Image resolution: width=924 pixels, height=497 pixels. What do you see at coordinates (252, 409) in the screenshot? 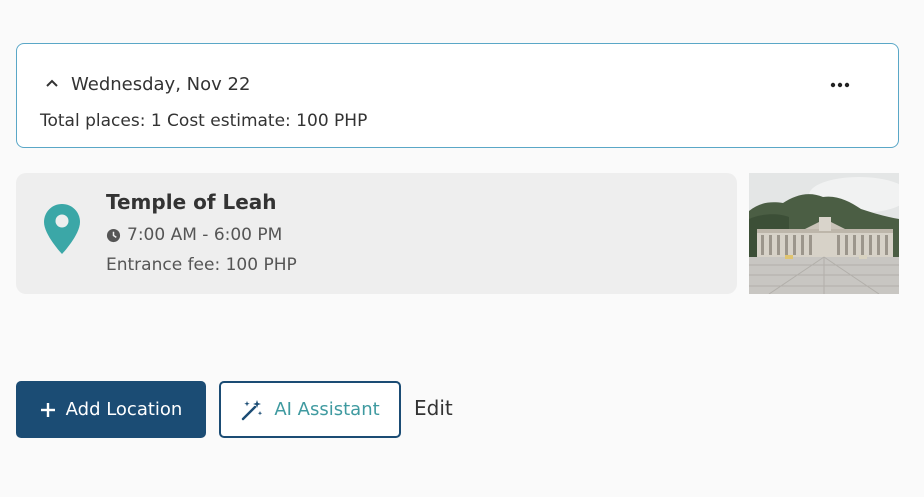
I see `magic-wand-icon` at bounding box center [252, 409].